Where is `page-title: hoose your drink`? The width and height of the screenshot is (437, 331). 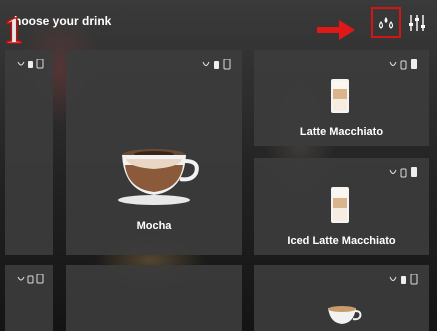
page-title: hoose your drink is located at coordinates (63, 21).